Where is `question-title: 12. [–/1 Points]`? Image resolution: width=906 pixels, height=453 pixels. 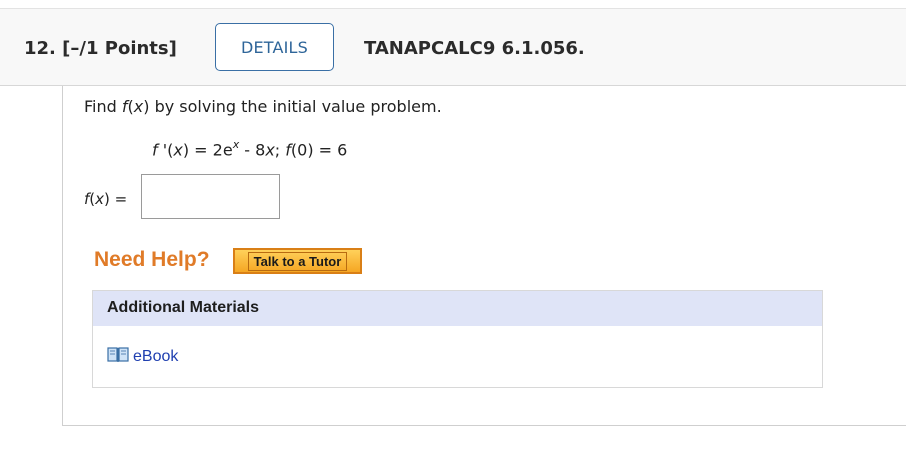 question-title: 12. [–/1 Points] is located at coordinates (100, 48).